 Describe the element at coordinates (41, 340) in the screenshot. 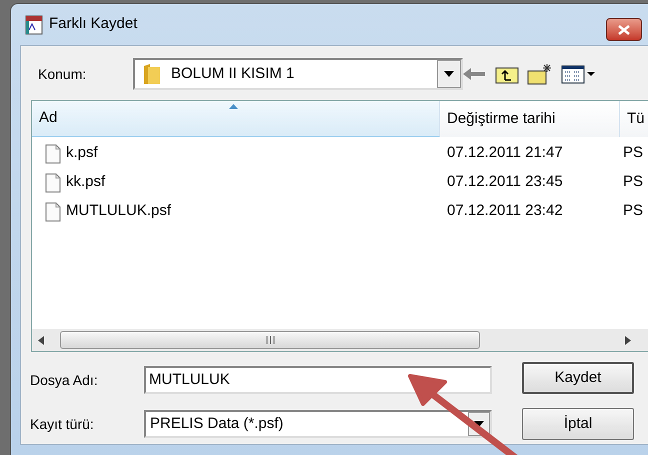

I see `scroll-left-icon` at that location.